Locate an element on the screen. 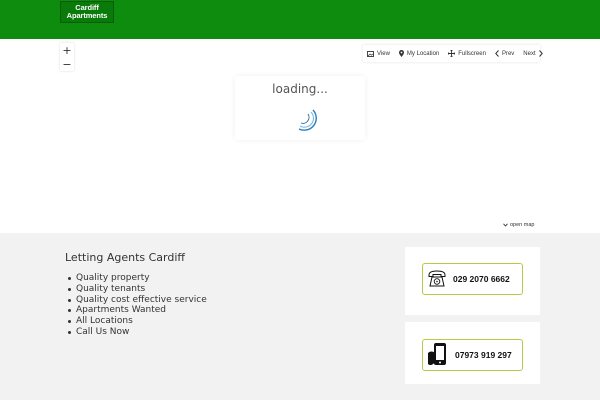  footer-title: Letting Agents Cardiff is located at coordinates (125, 257).